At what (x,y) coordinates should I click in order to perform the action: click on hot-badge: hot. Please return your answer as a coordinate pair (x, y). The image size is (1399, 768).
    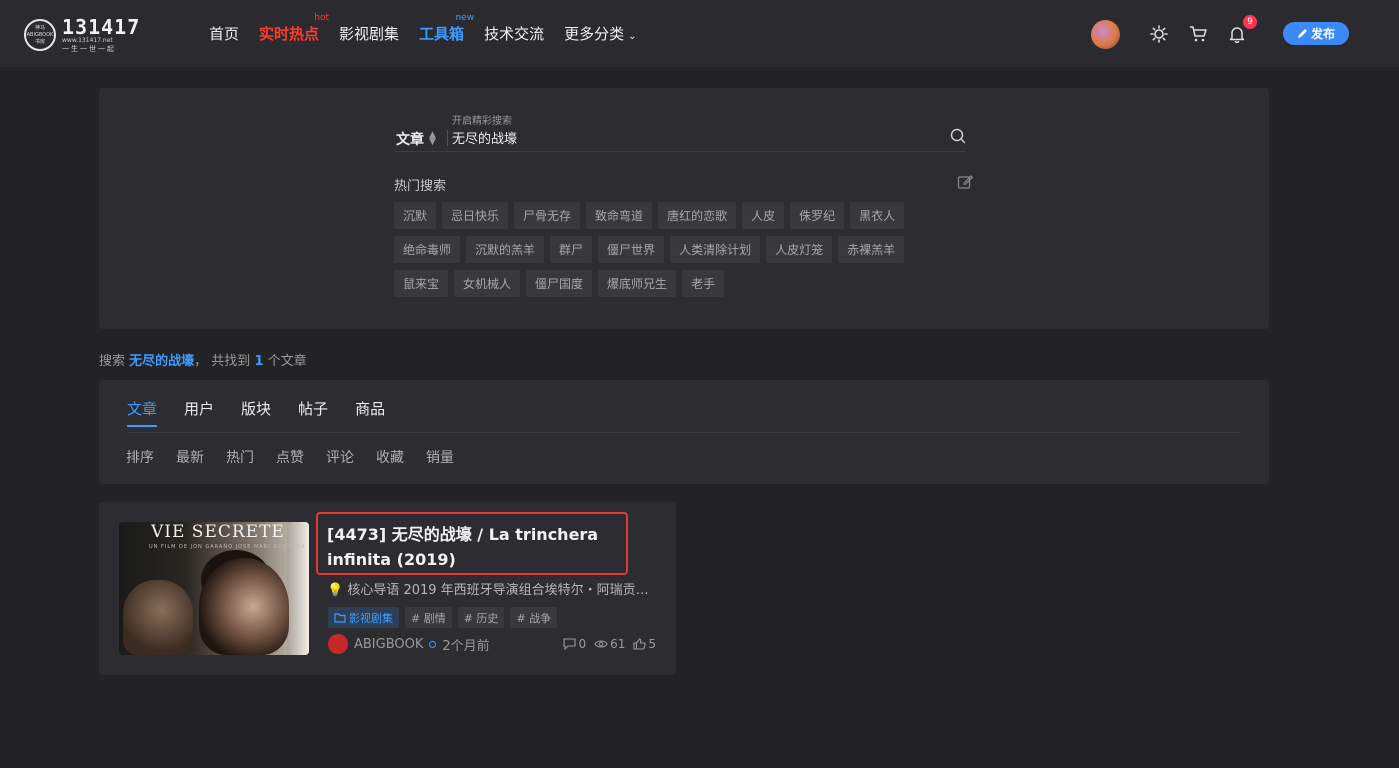
    Looking at the image, I should click on (322, 18).